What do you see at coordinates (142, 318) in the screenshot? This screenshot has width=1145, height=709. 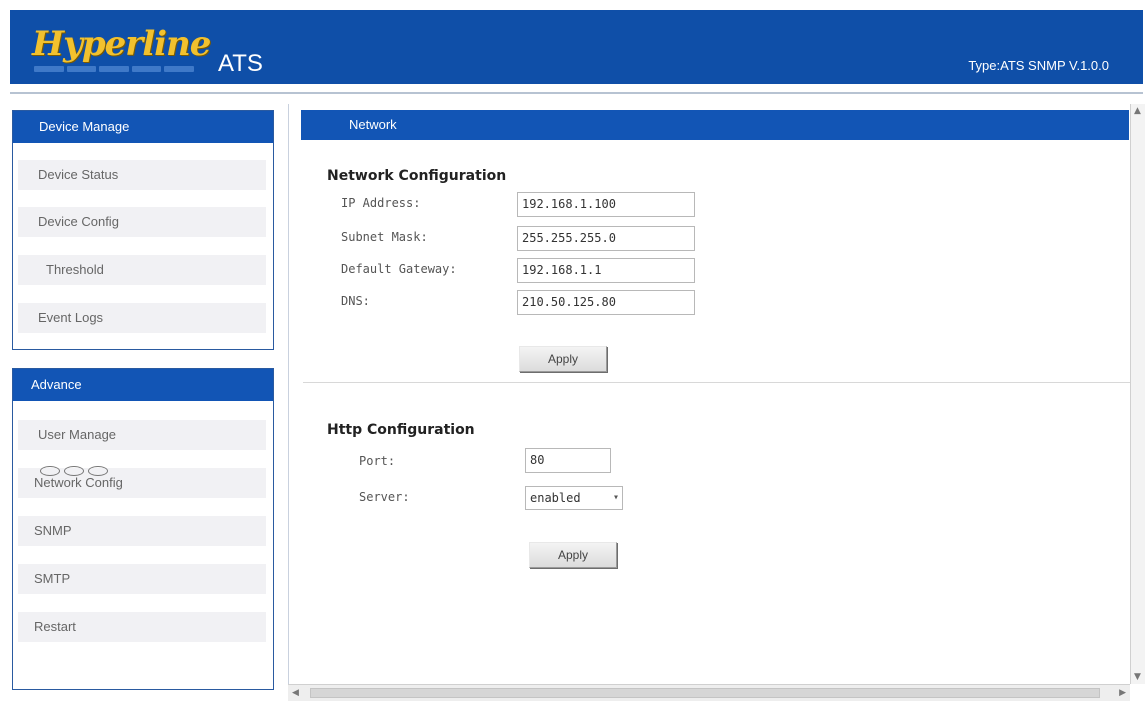 I see `nav-event-logs: Event Logs` at bounding box center [142, 318].